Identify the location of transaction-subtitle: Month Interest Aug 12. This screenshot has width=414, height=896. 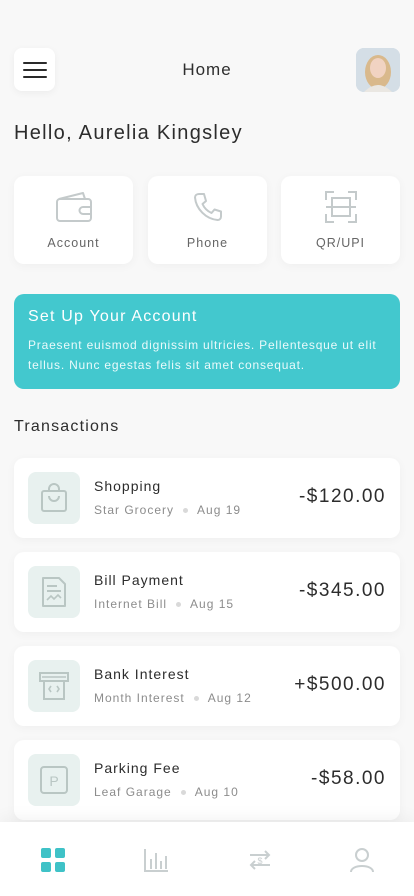
(173, 698).